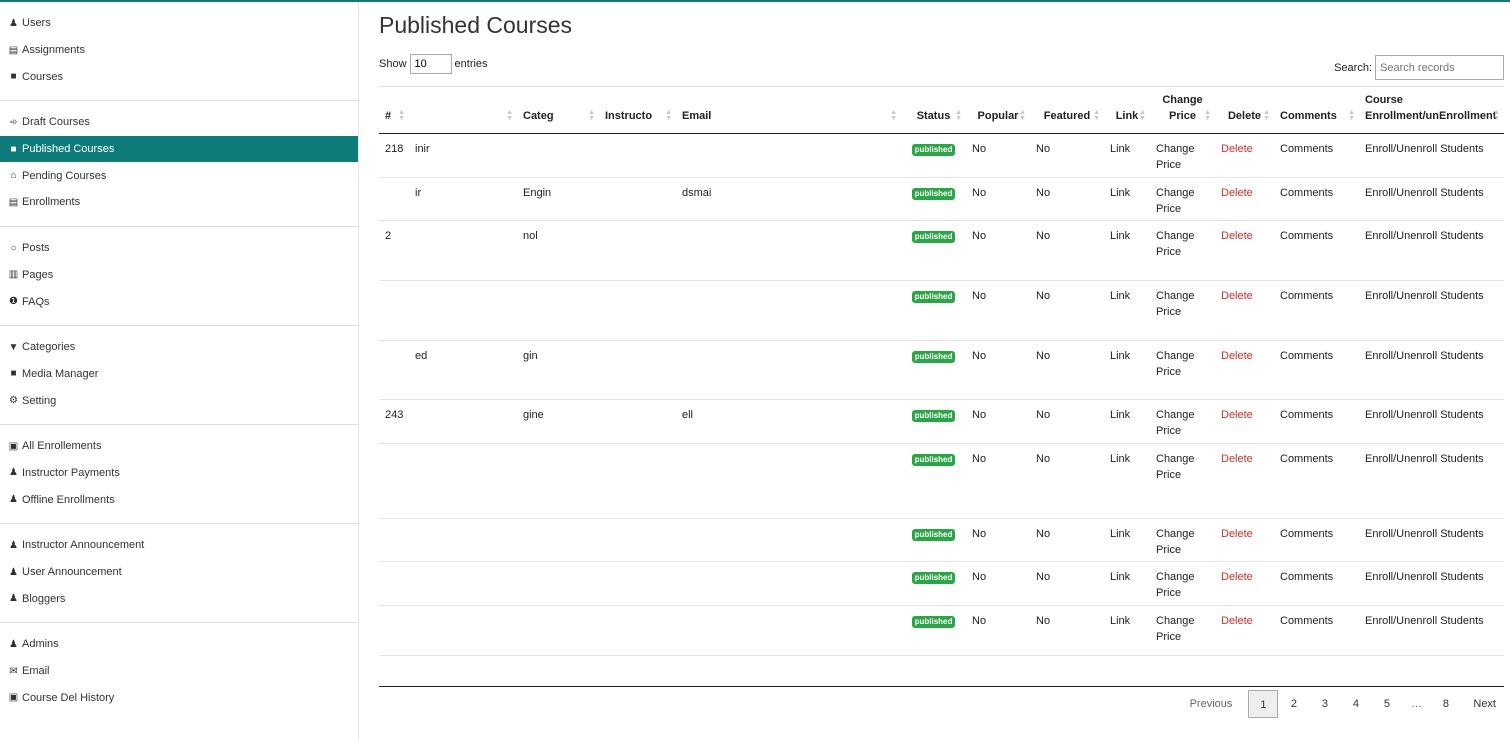 The width and height of the screenshot is (1510, 740). Describe the element at coordinates (1211, 704) in the screenshot. I see `previous-page-button: Previous` at that location.